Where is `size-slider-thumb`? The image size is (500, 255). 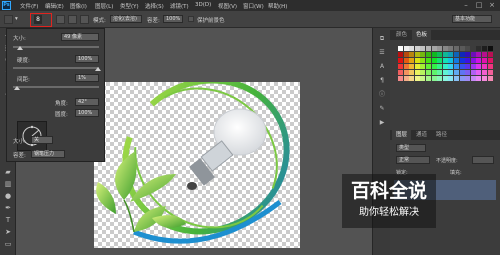
size-slider-thumb is located at coordinates (20, 48).